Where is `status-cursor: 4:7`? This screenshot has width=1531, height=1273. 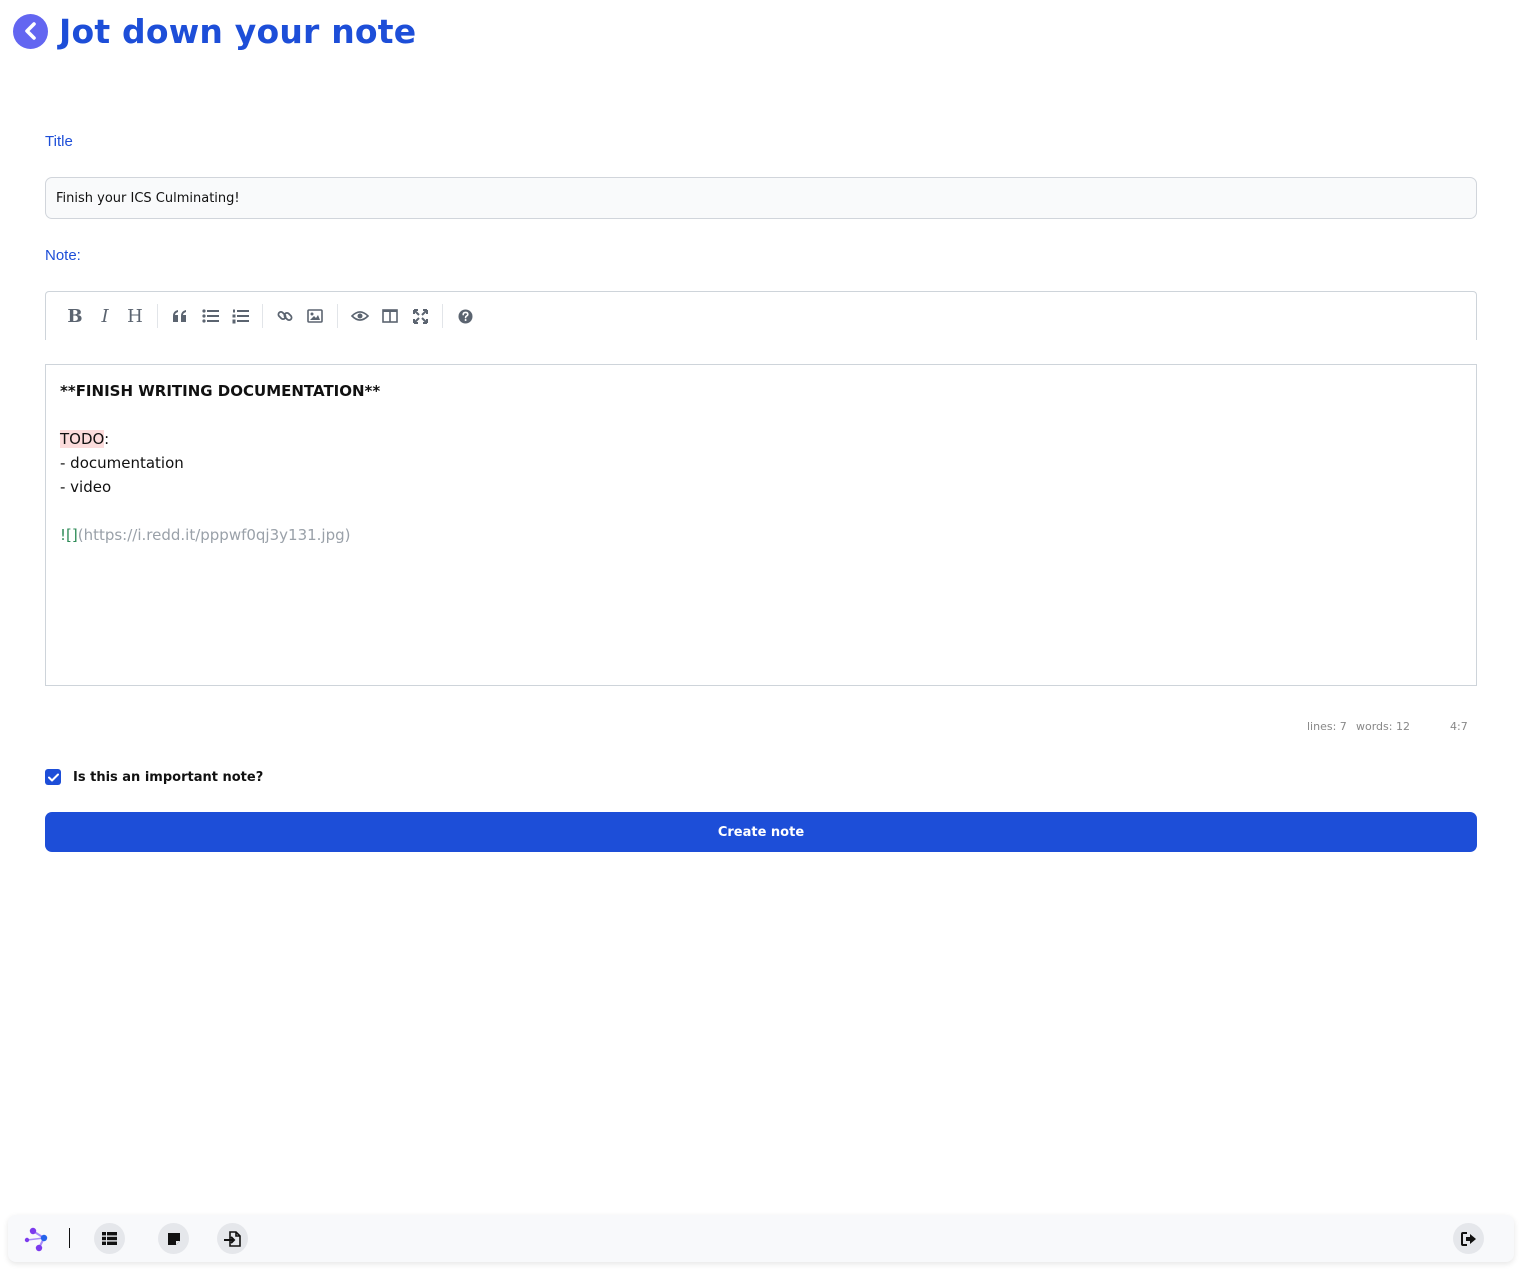 status-cursor: 4:7 is located at coordinates (1459, 726).